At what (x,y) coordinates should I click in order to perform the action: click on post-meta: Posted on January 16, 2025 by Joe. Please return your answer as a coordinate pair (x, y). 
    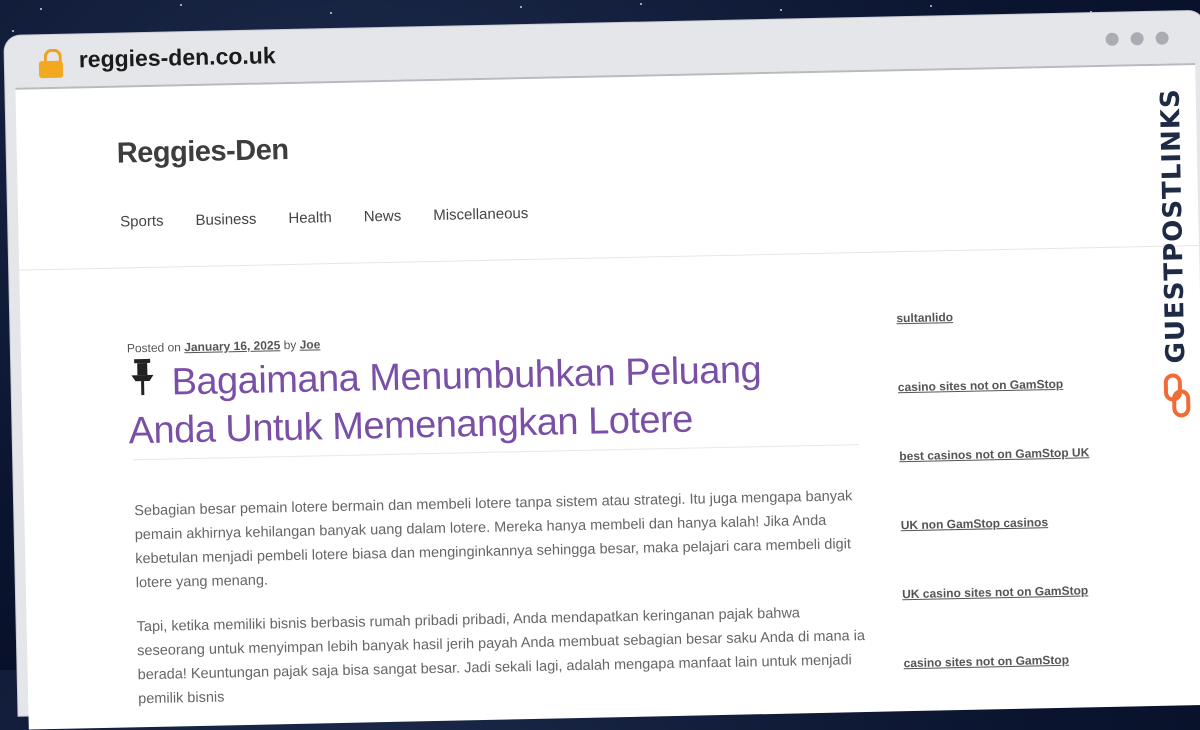
    Looking at the image, I should click on (224, 346).